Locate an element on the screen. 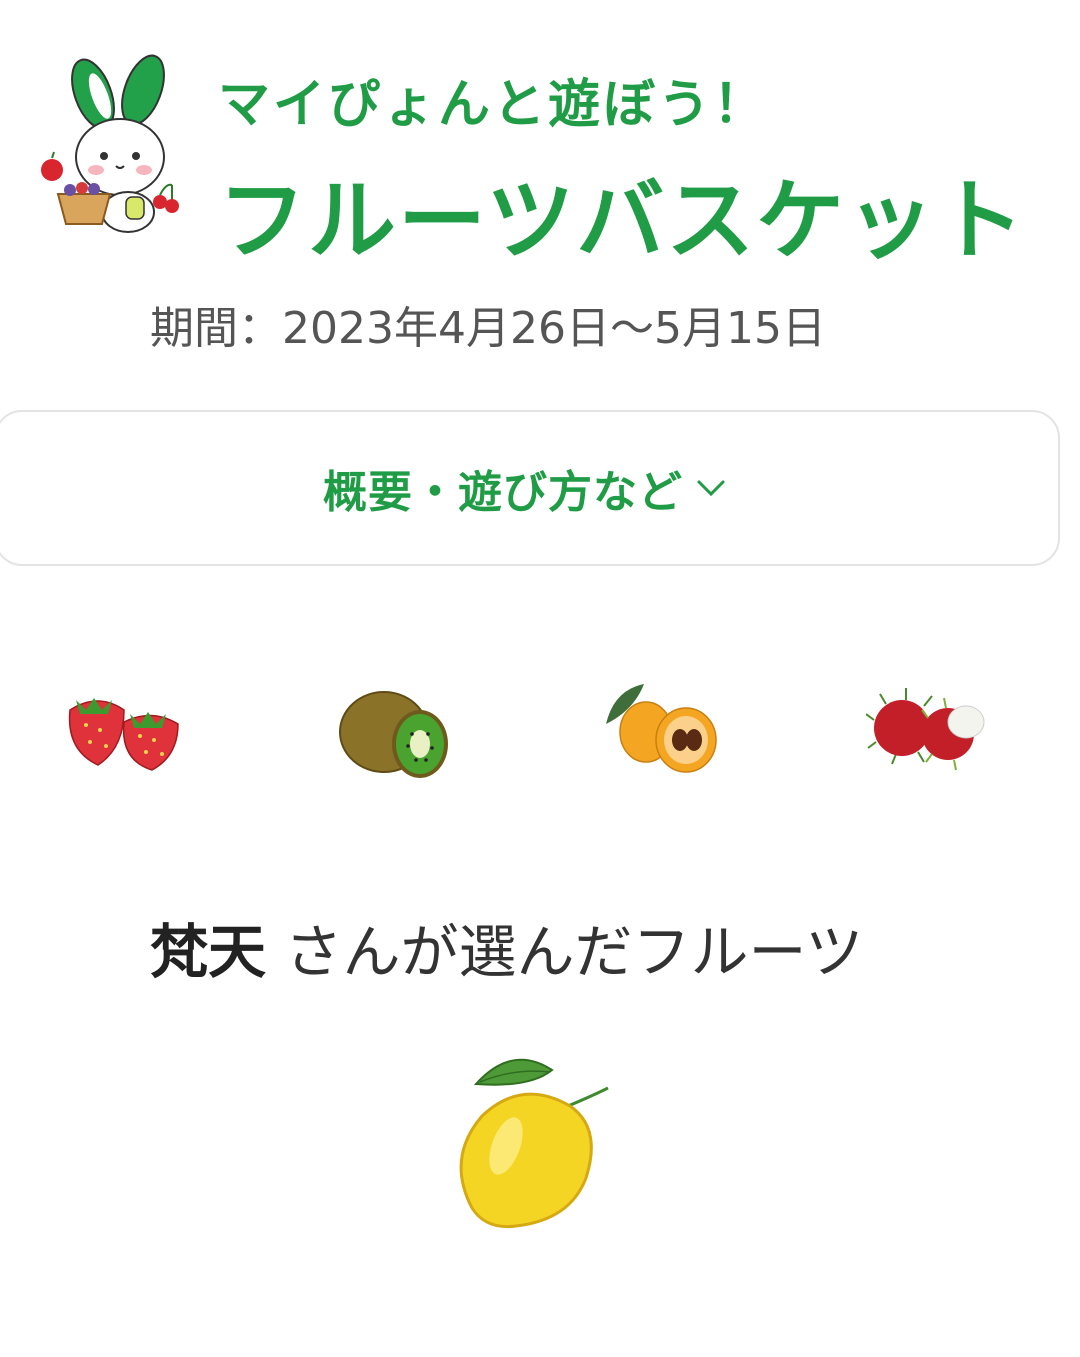 This screenshot has width=1080, height=1357. rambutan-icon is located at coordinates (936, 730).